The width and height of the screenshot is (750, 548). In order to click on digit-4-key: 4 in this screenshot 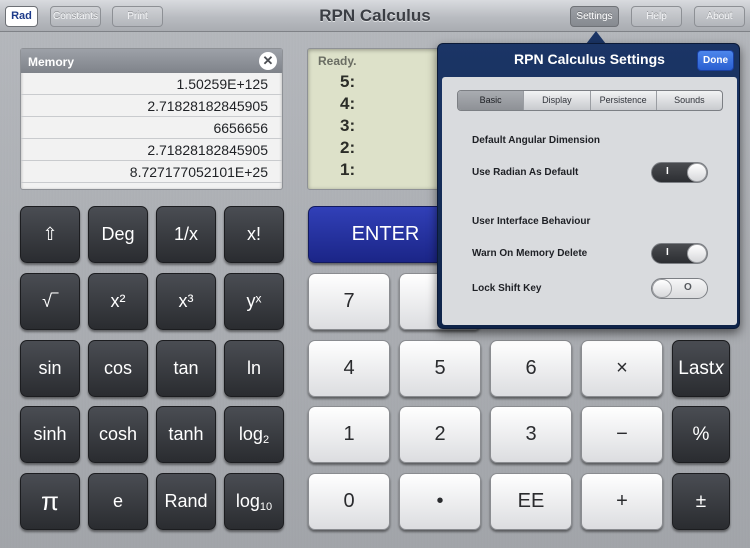, I will do `click(349, 368)`.